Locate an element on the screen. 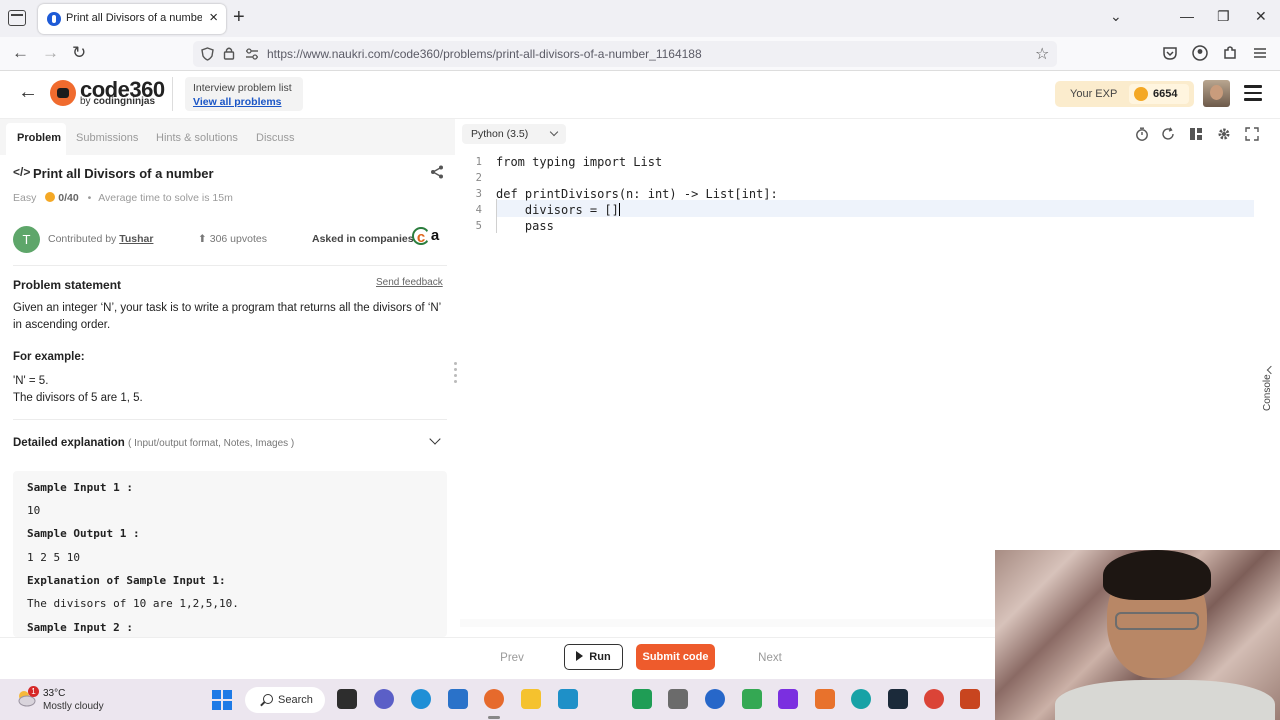 This screenshot has height=720, width=1280. new-tab-icon: + is located at coordinates (239, 17).